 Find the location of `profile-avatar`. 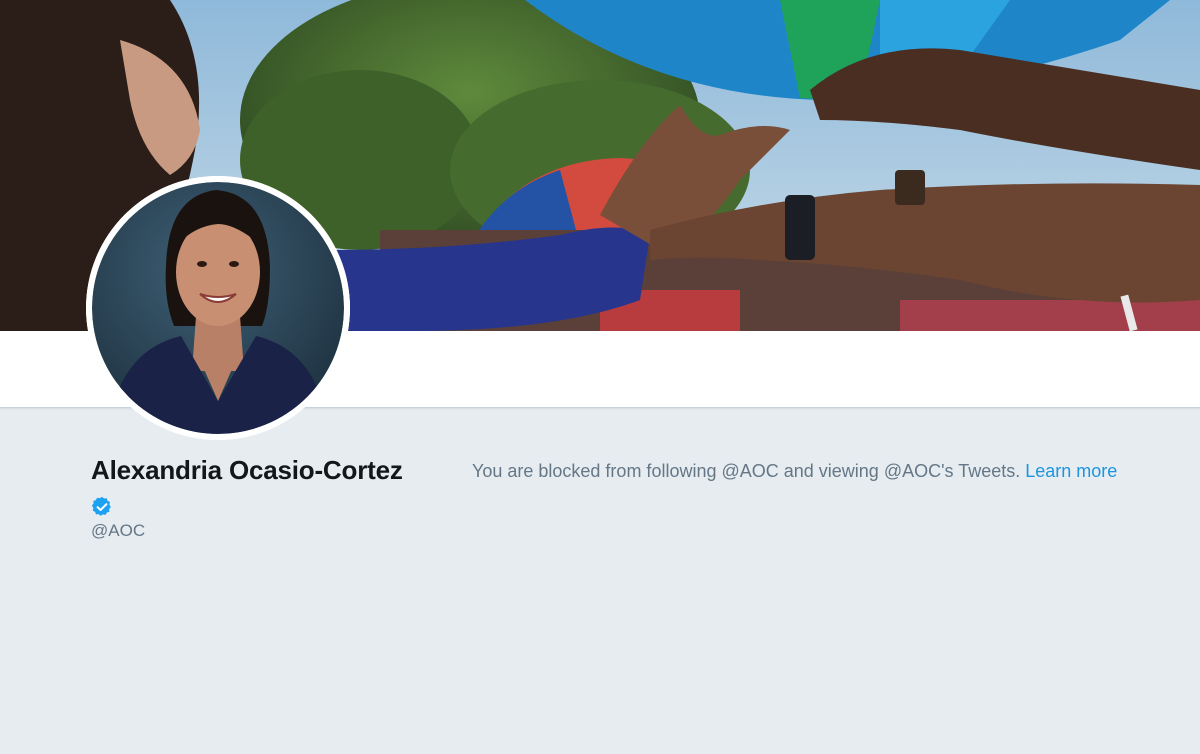

profile-avatar is located at coordinates (218, 308).